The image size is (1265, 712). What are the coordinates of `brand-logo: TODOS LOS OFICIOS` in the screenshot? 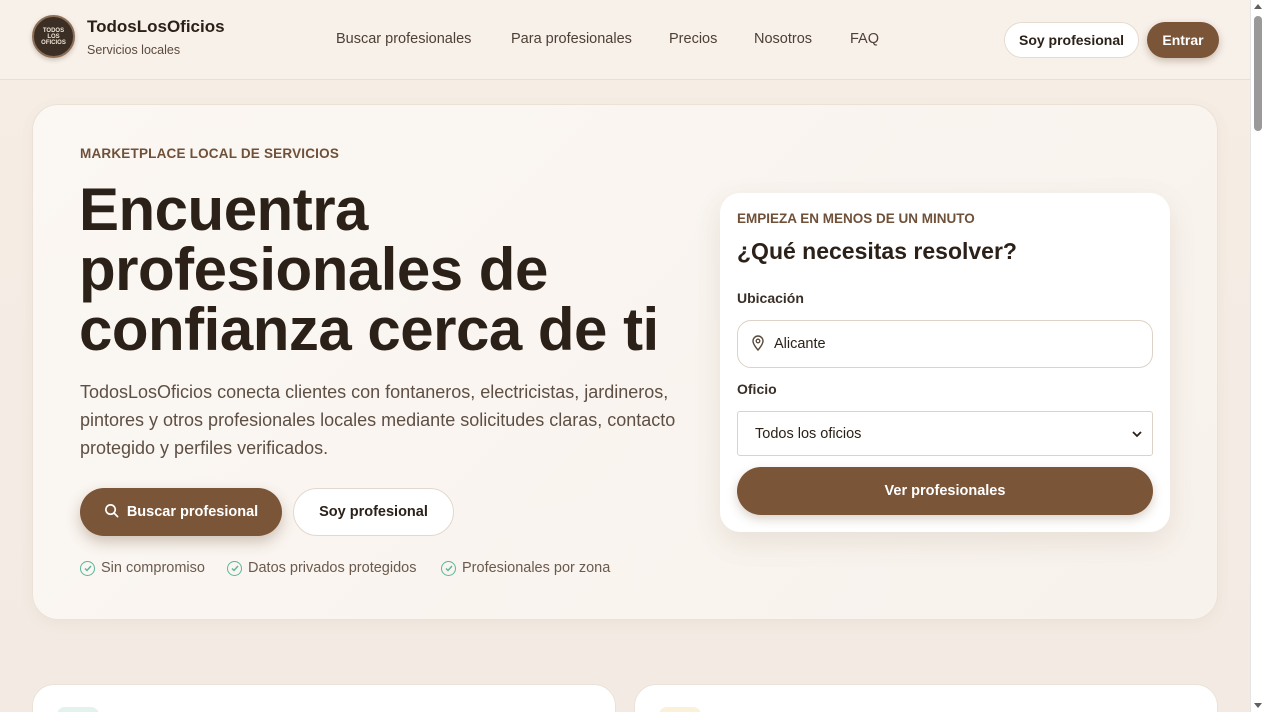 It's located at (53, 36).